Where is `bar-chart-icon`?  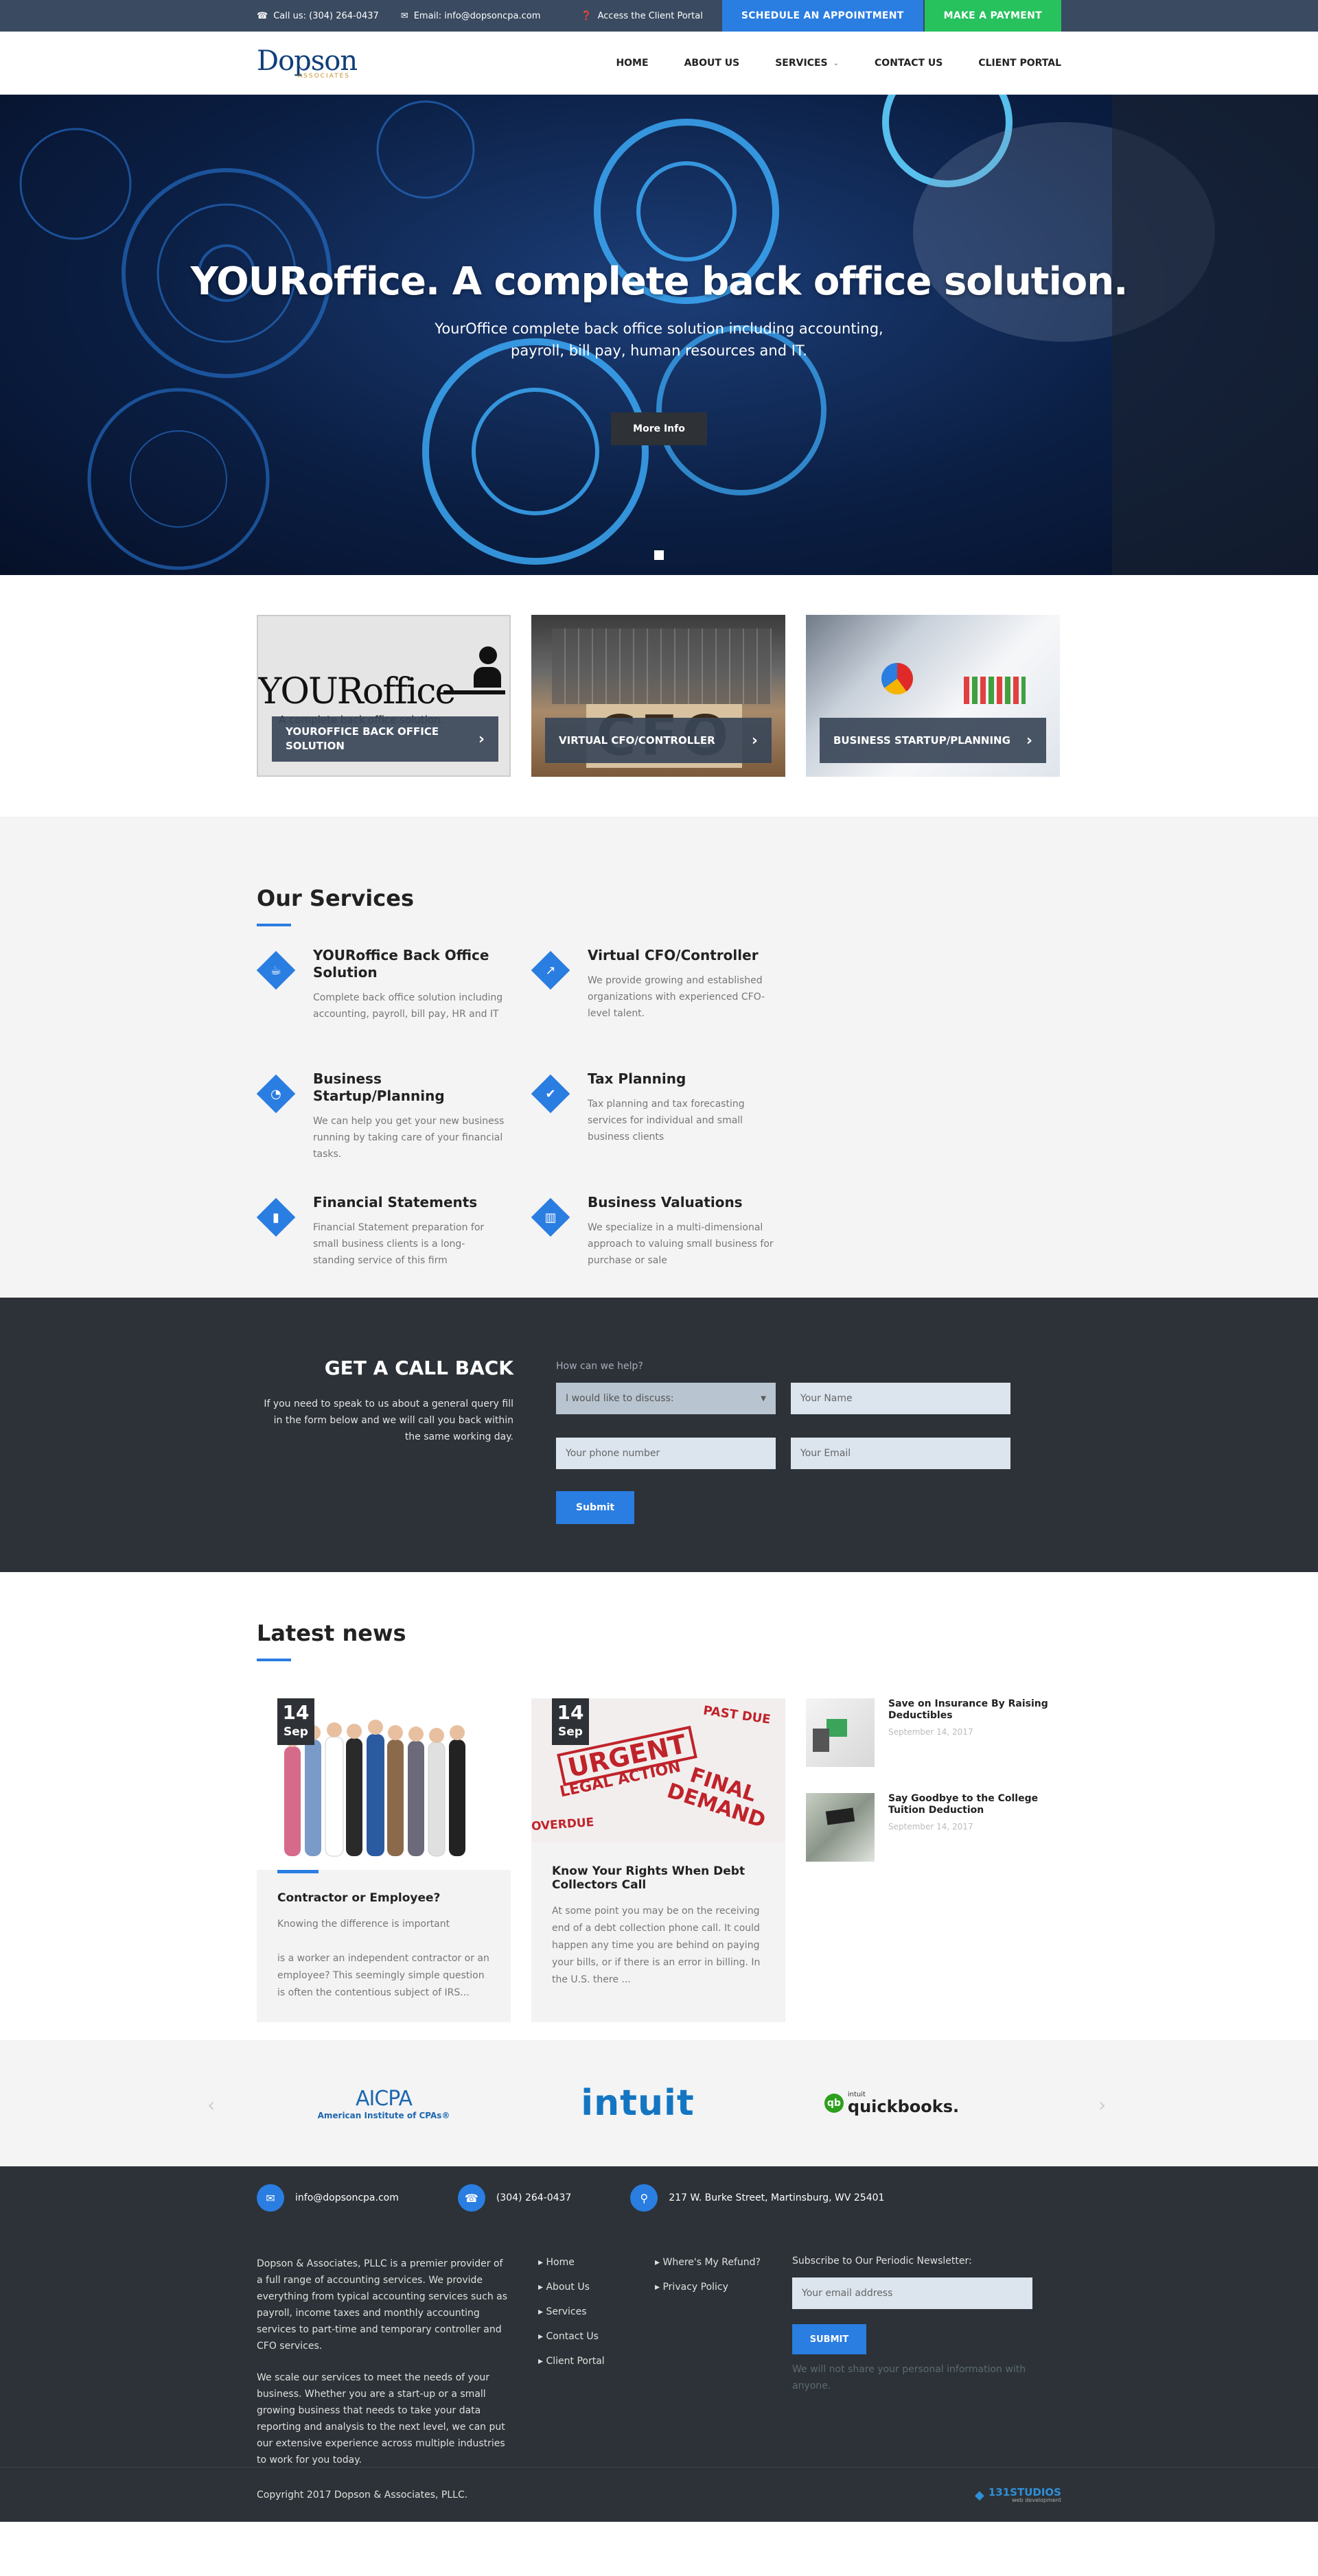 bar-chart-icon is located at coordinates (995, 690).